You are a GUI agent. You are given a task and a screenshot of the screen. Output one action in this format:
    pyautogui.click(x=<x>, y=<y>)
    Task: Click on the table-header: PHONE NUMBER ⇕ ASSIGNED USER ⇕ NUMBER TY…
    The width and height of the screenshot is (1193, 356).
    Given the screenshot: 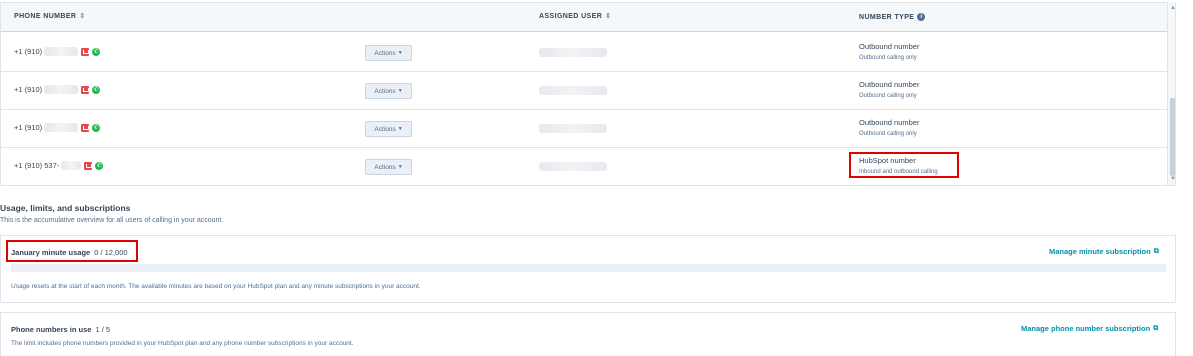 What is the action you would take?
    pyautogui.click(x=584, y=17)
    